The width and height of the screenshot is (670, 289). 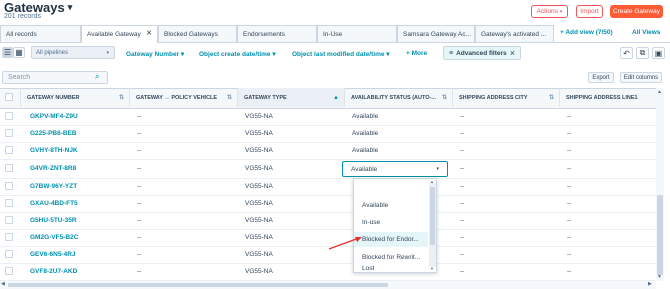 I want to click on pipeline-select: All pipelines ▾, so click(x=73, y=52).